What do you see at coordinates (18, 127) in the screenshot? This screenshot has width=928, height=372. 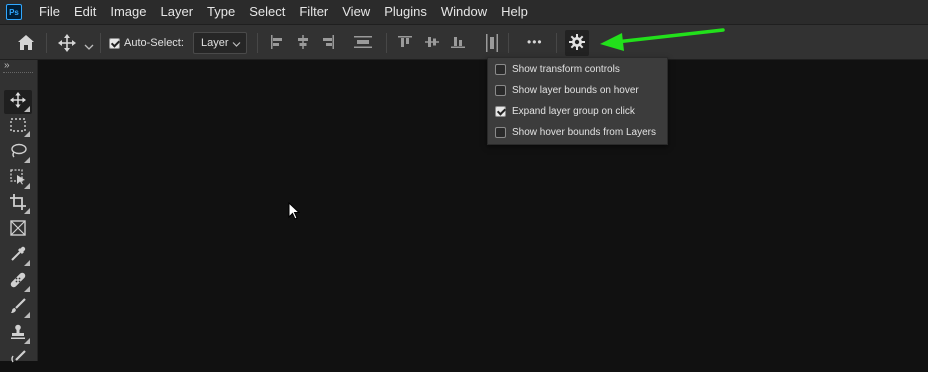 I see `marquee-tool` at bounding box center [18, 127].